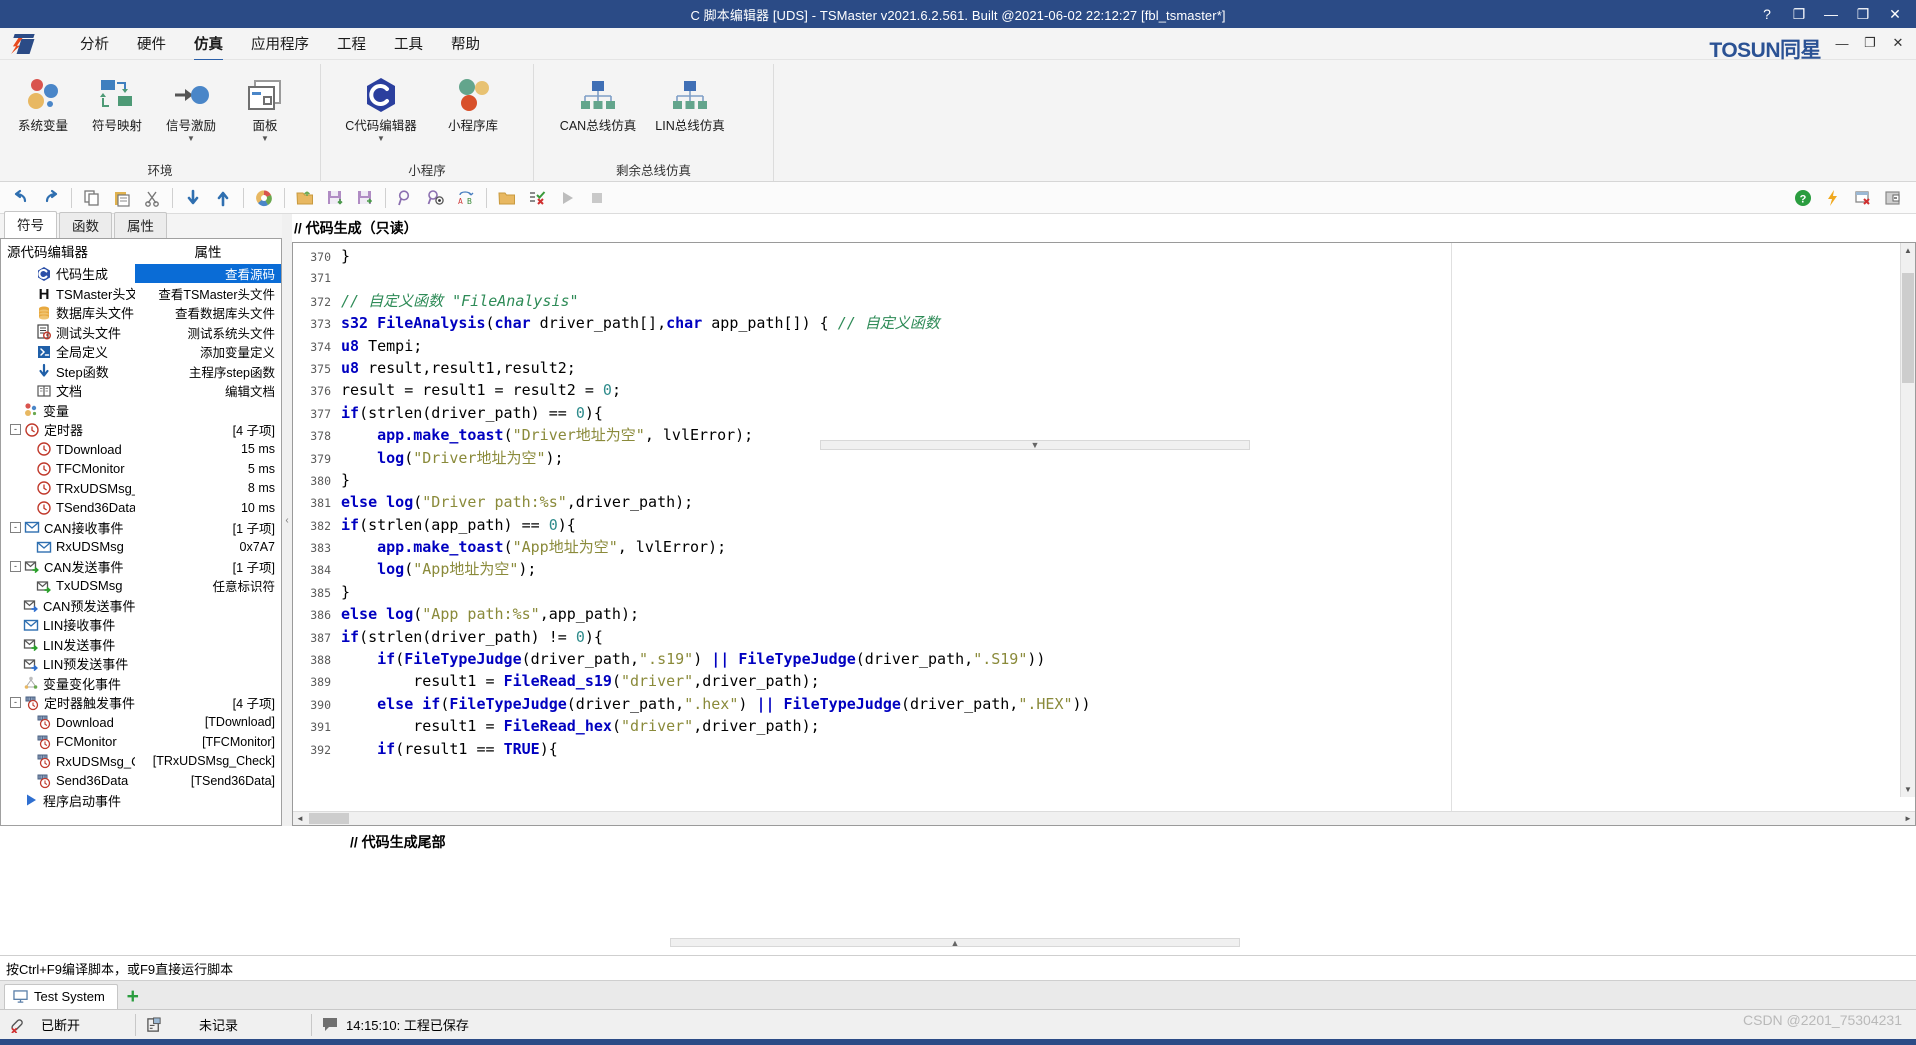 This screenshot has width=1916, height=1045. What do you see at coordinates (141, 333) in the screenshot?
I see `tree-row: 测试头文件 测试系统头文件` at bounding box center [141, 333].